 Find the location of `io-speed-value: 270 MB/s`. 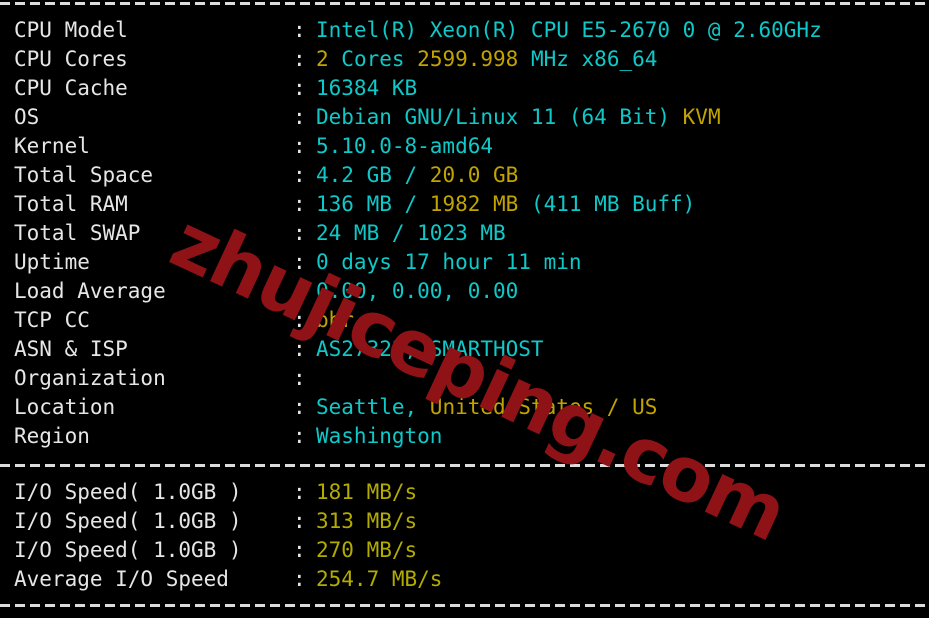

io-speed-value: 270 MB/s is located at coordinates (366, 550).